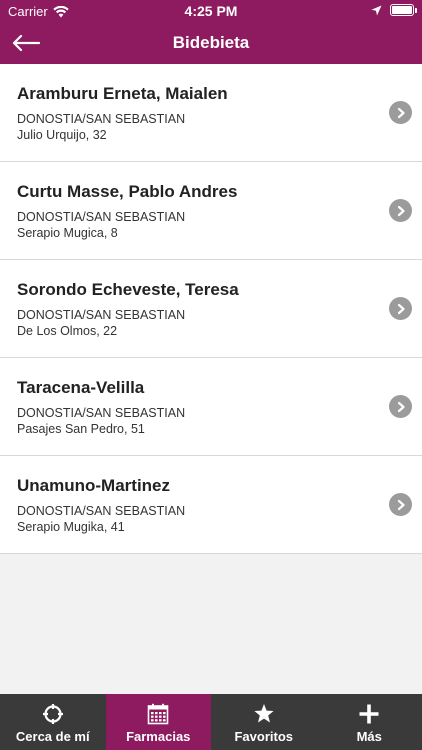 The width and height of the screenshot is (422, 750). Describe the element at coordinates (369, 736) in the screenshot. I see `tab-label: Más` at that location.